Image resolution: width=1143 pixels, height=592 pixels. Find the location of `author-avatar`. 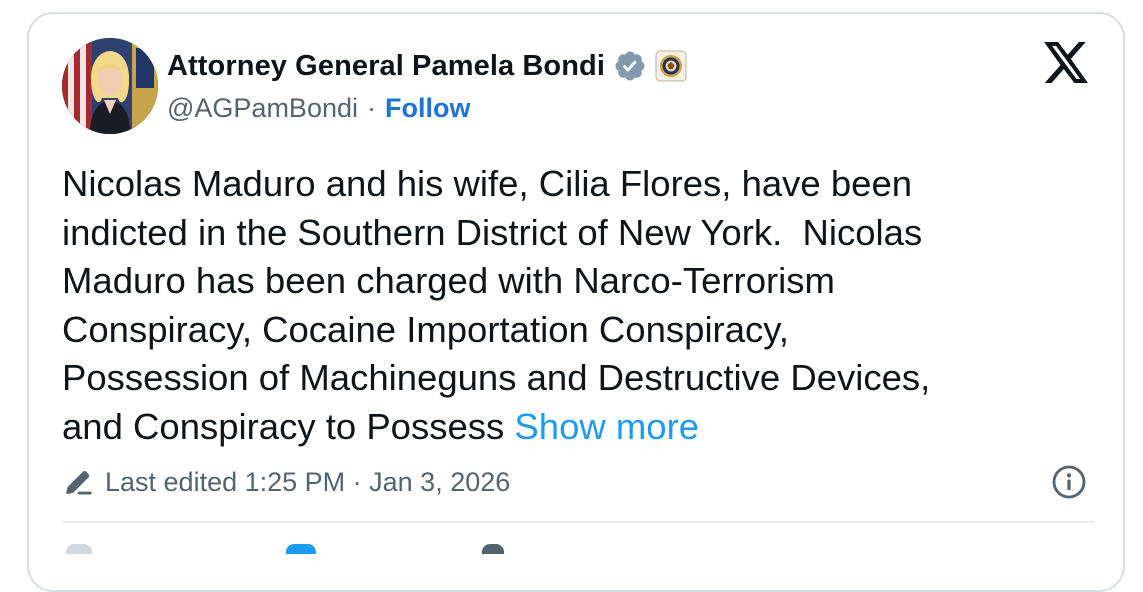

author-avatar is located at coordinates (110, 86).